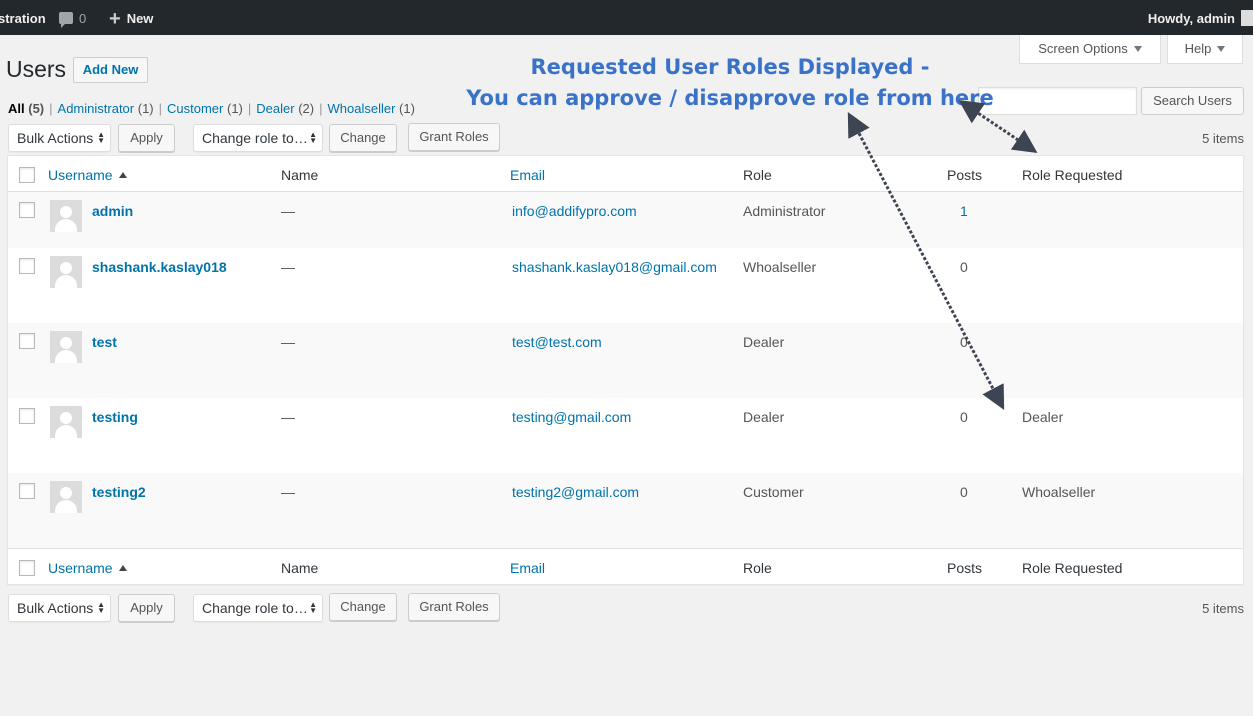 The image size is (1253, 716). What do you see at coordinates (66, 20) in the screenshot?
I see `comment-icon` at bounding box center [66, 20].